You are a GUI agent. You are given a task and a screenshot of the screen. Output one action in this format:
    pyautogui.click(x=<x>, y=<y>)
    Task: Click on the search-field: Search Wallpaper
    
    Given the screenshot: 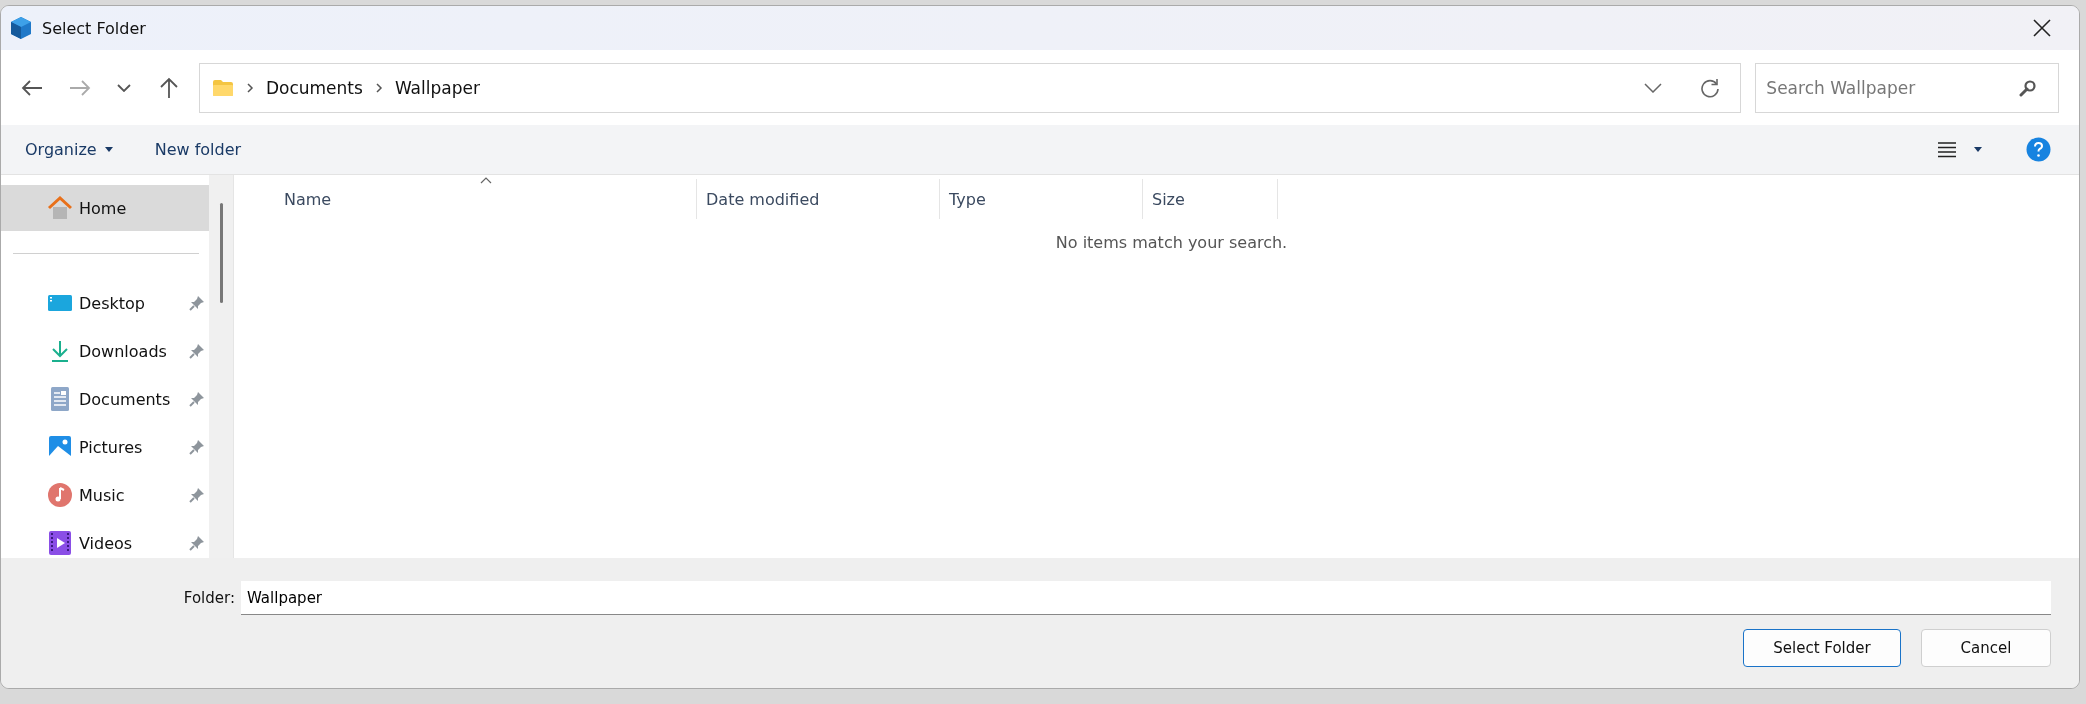 What is the action you would take?
    pyautogui.click(x=1907, y=87)
    